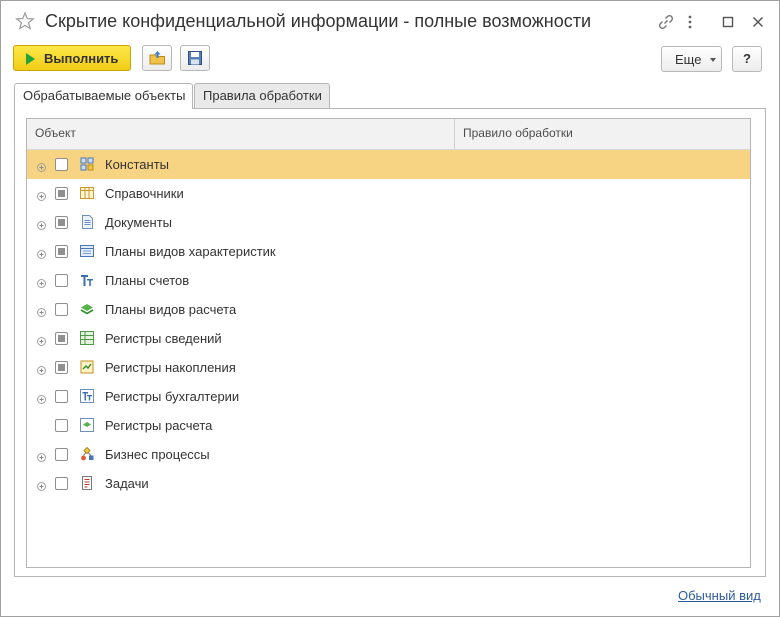 The width and height of the screenshot is (780, 617). I want to click on tasks-icon, so click(87, 483).